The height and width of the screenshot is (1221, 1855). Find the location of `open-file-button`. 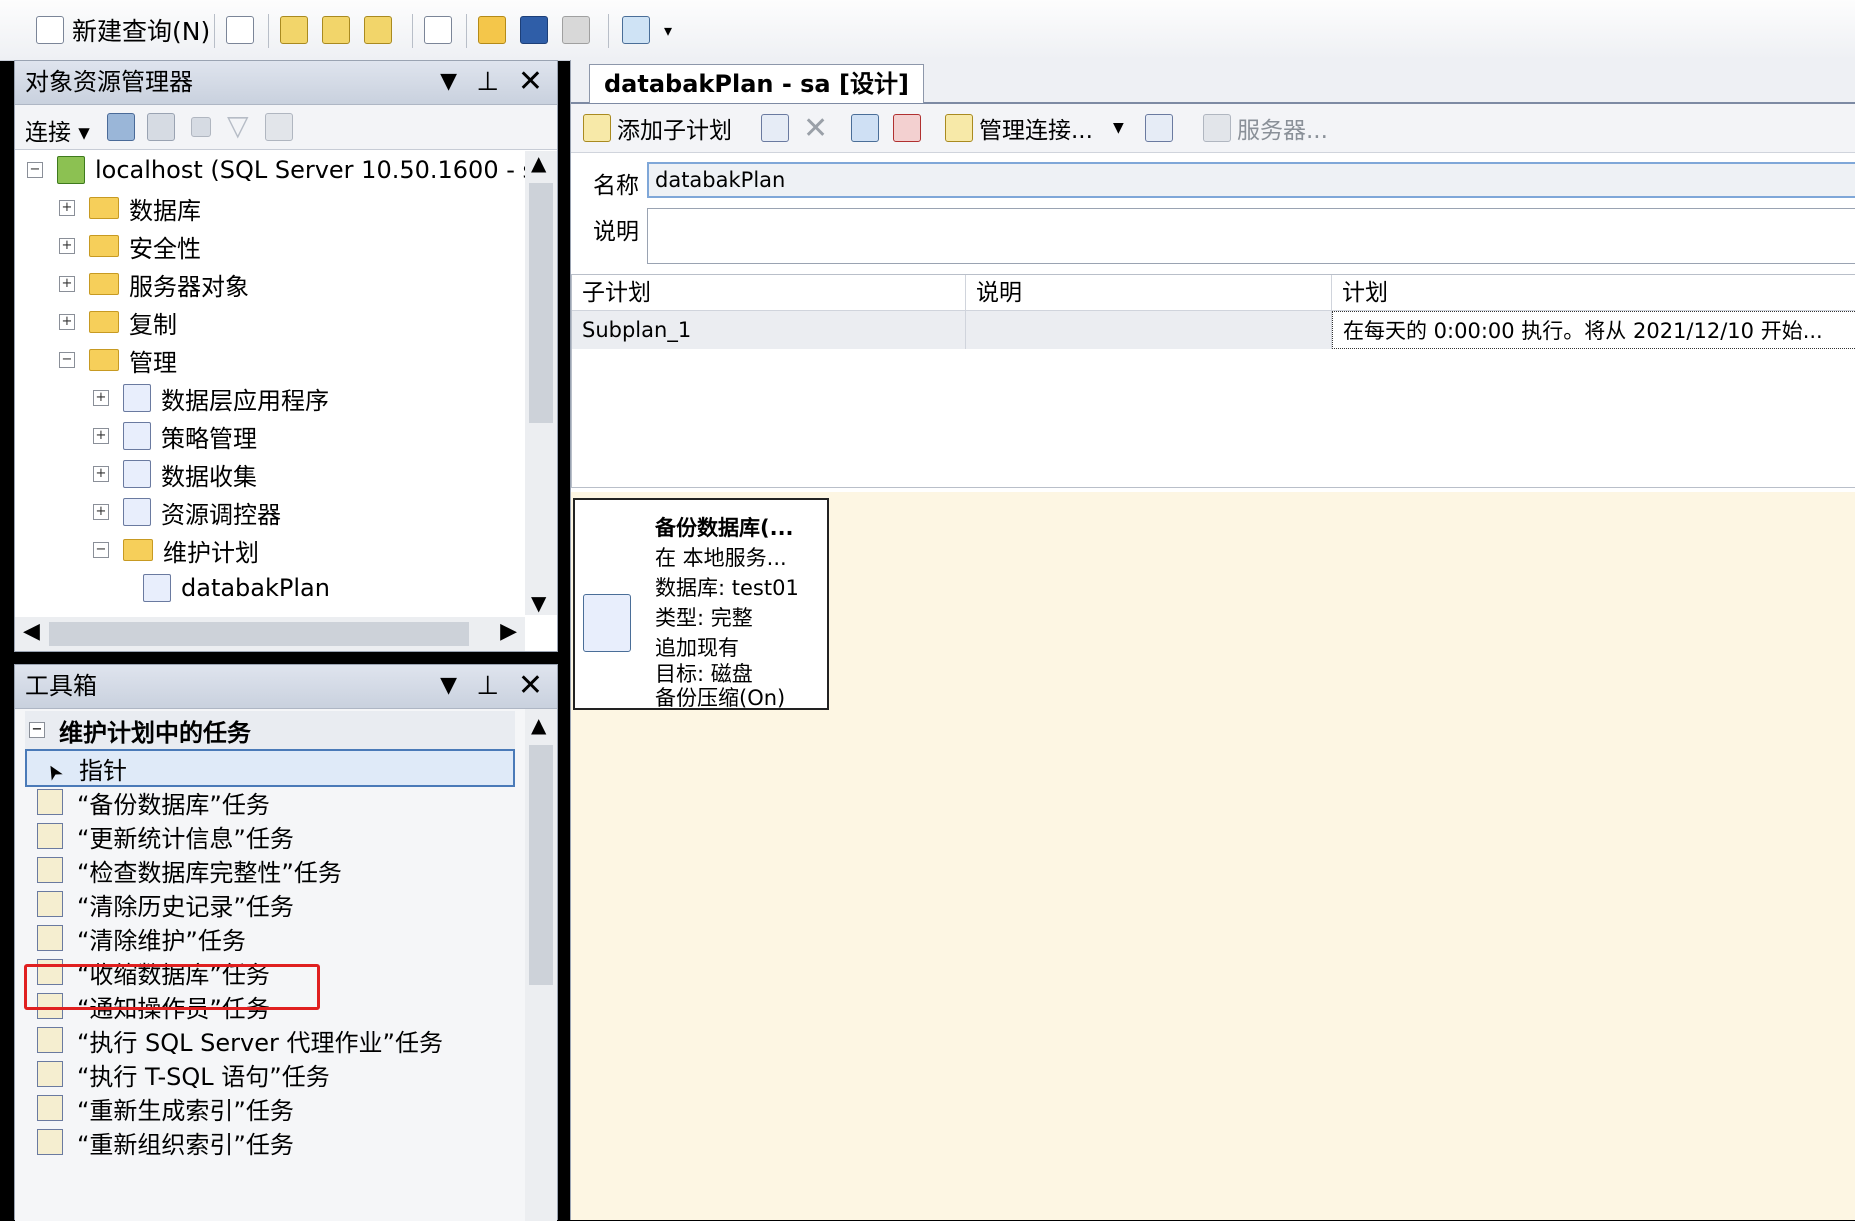

open-file-button is located at coordinates (492, 30).